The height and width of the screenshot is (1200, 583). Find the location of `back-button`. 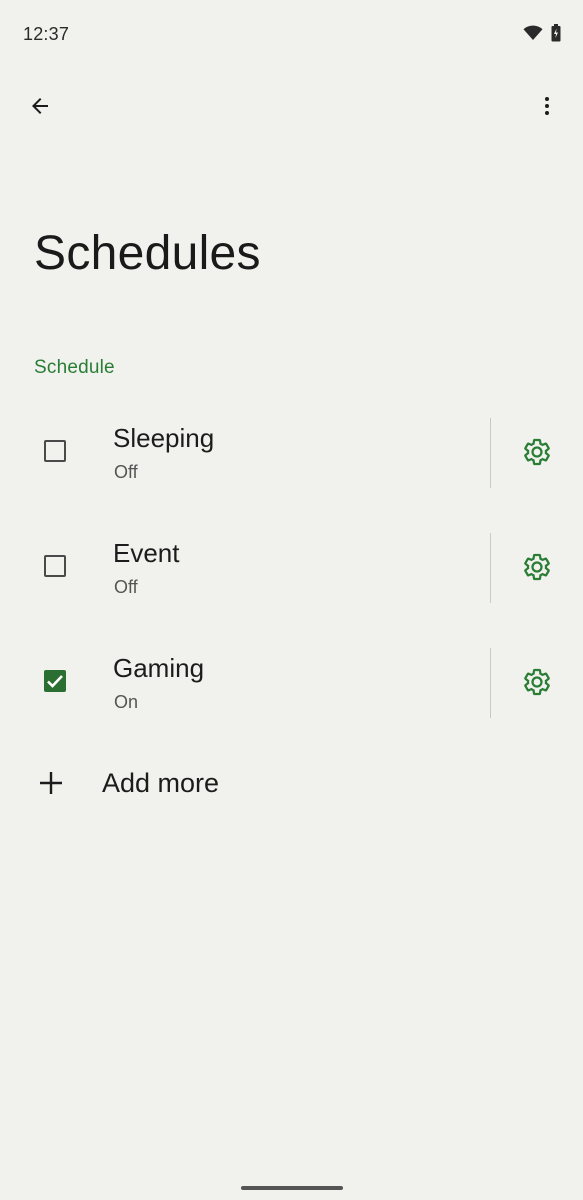

back-button is located at coordinates (40, 108).